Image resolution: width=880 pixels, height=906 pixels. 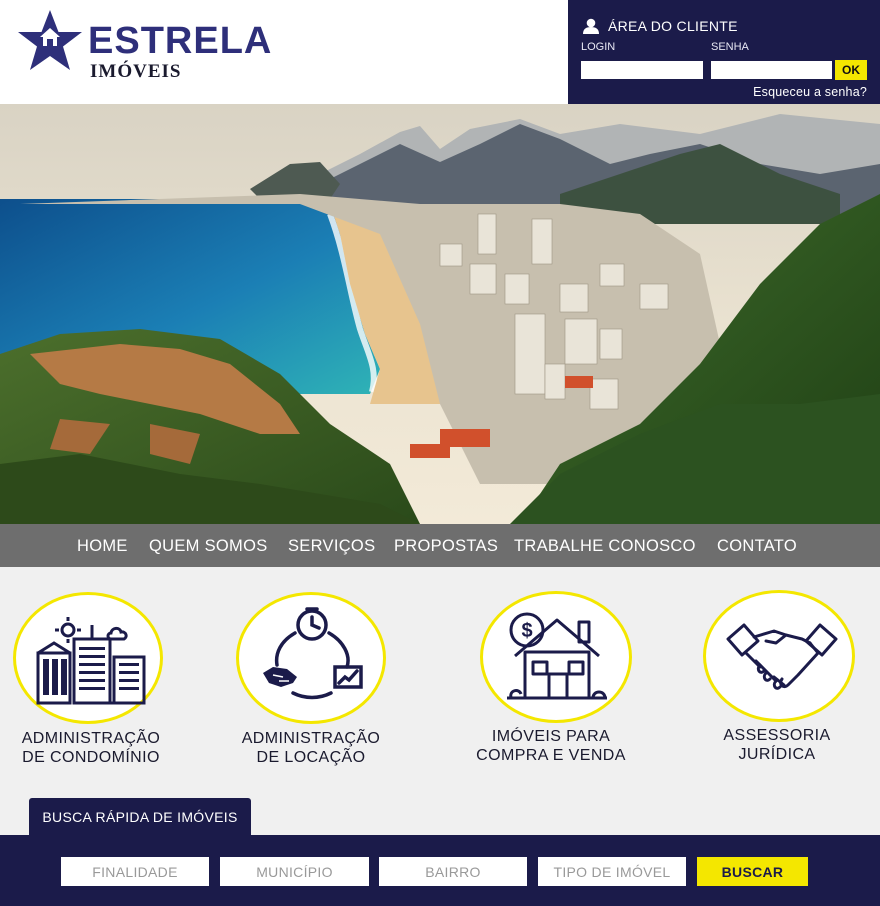 I want to click on service-locacao-label: ADMINISTRAÇÃO DE LOCAÇÃO, so click(x=311, y=748).